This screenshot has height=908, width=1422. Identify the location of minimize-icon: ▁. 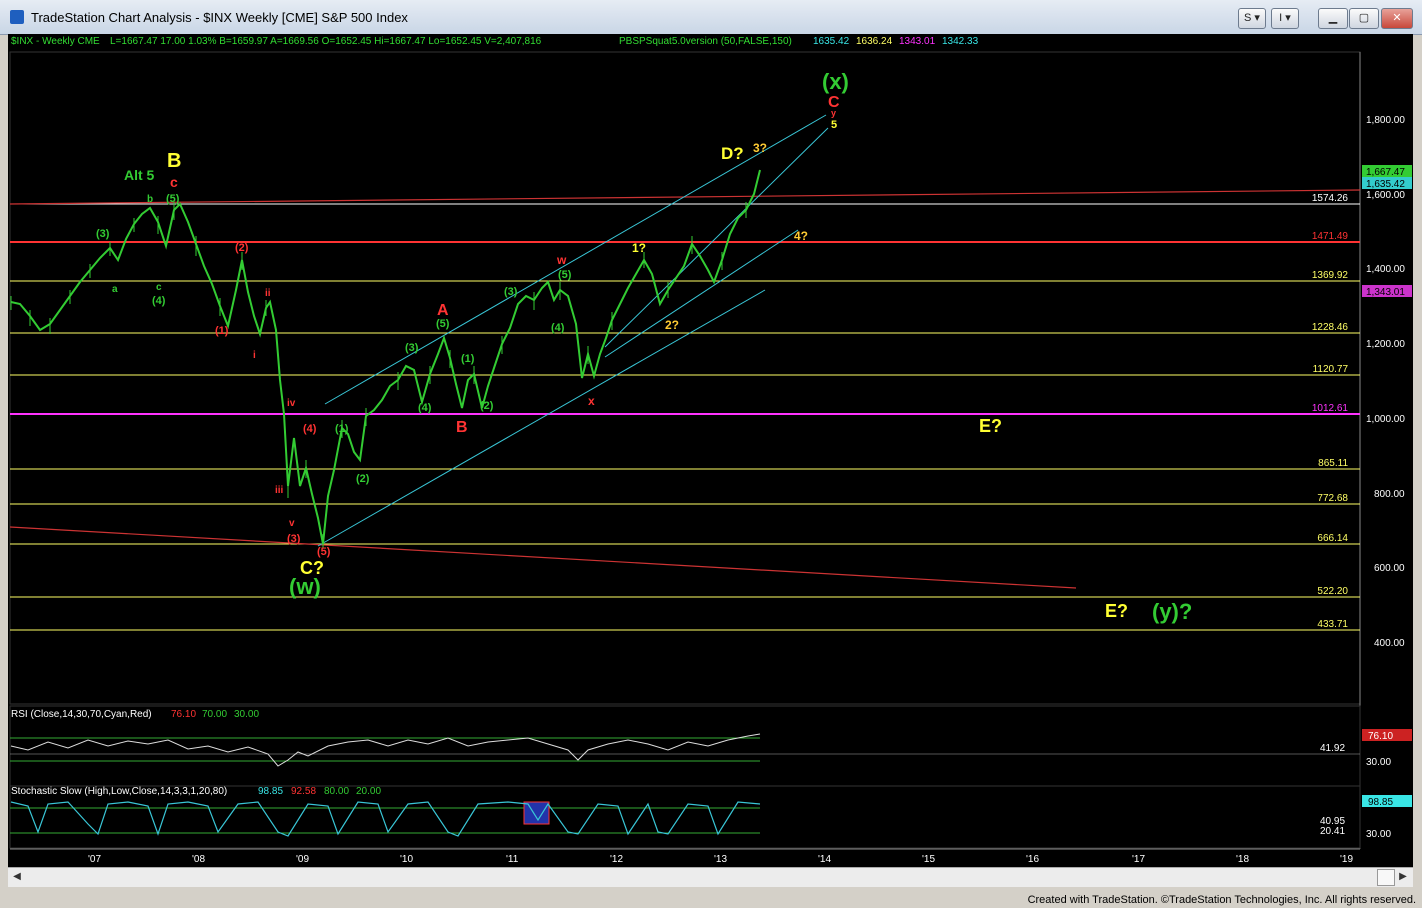
(1333, 18).